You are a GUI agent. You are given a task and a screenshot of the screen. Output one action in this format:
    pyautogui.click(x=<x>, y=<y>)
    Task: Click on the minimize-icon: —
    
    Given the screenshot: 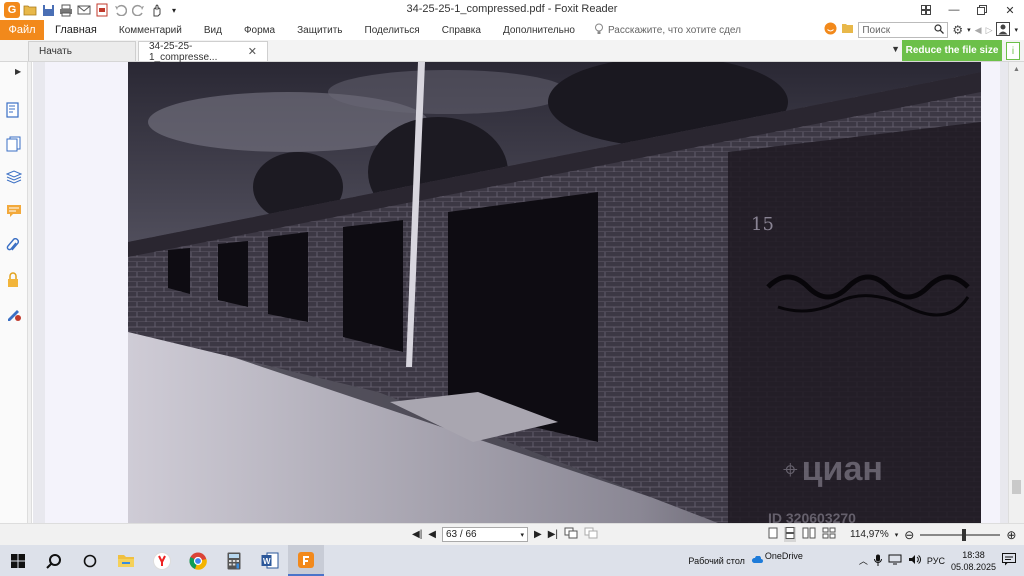 What is the action you would take?
    pyautogui.click(x=954, y=10)
    